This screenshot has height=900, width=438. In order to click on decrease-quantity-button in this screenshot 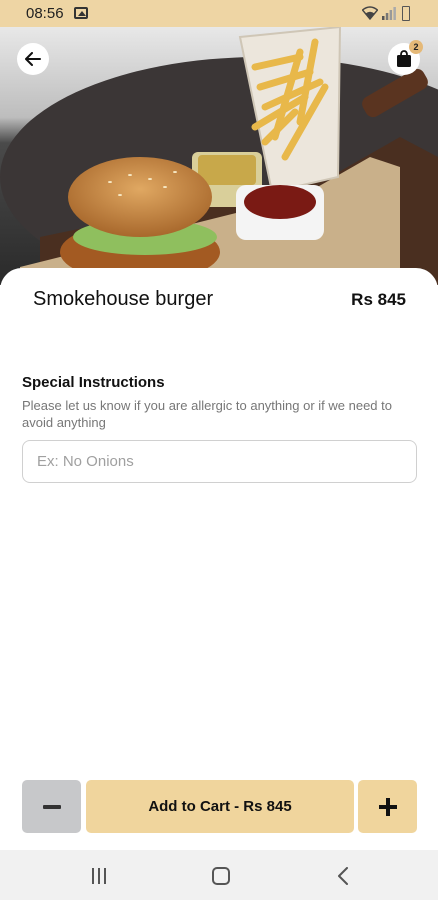, I will do `click(51, 806)`.